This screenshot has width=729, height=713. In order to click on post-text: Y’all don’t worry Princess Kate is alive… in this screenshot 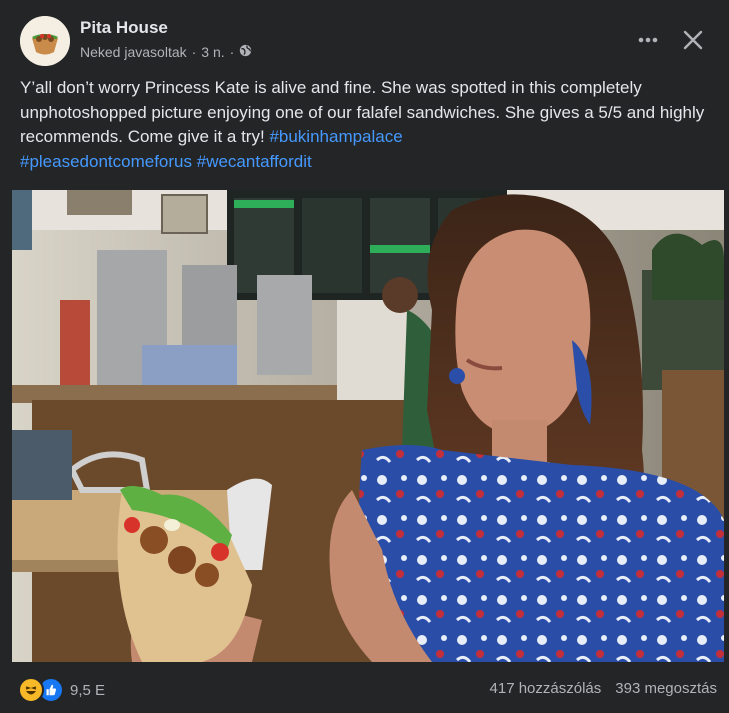, I will do `click(365, 125)`.